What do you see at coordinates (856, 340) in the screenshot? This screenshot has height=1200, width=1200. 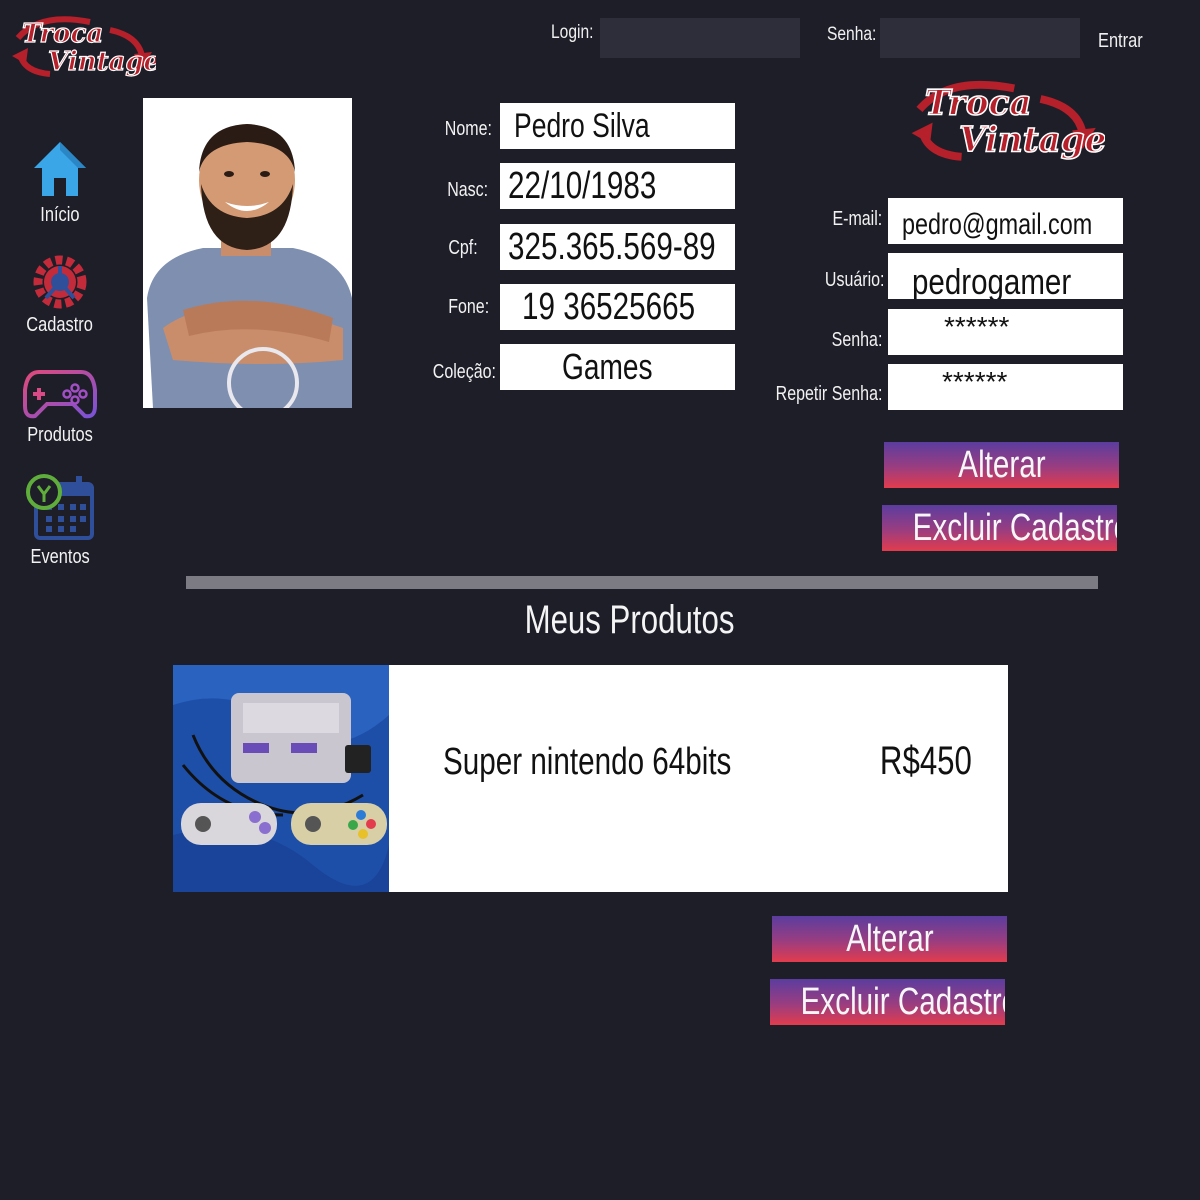 I see `password-field-label: Senha:` at bounding box center [856, 340].